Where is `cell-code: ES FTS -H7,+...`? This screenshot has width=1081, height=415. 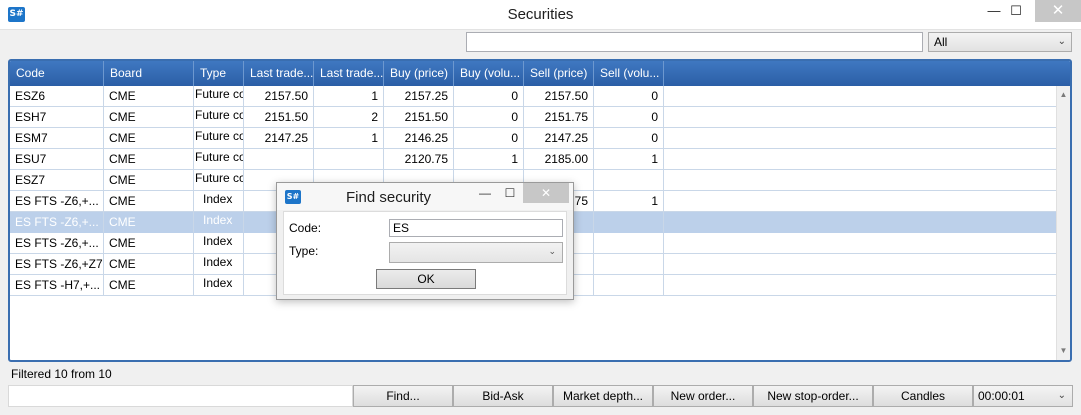
cell-code: ES FTS -H7,+... is located at coordinates (57, 285).